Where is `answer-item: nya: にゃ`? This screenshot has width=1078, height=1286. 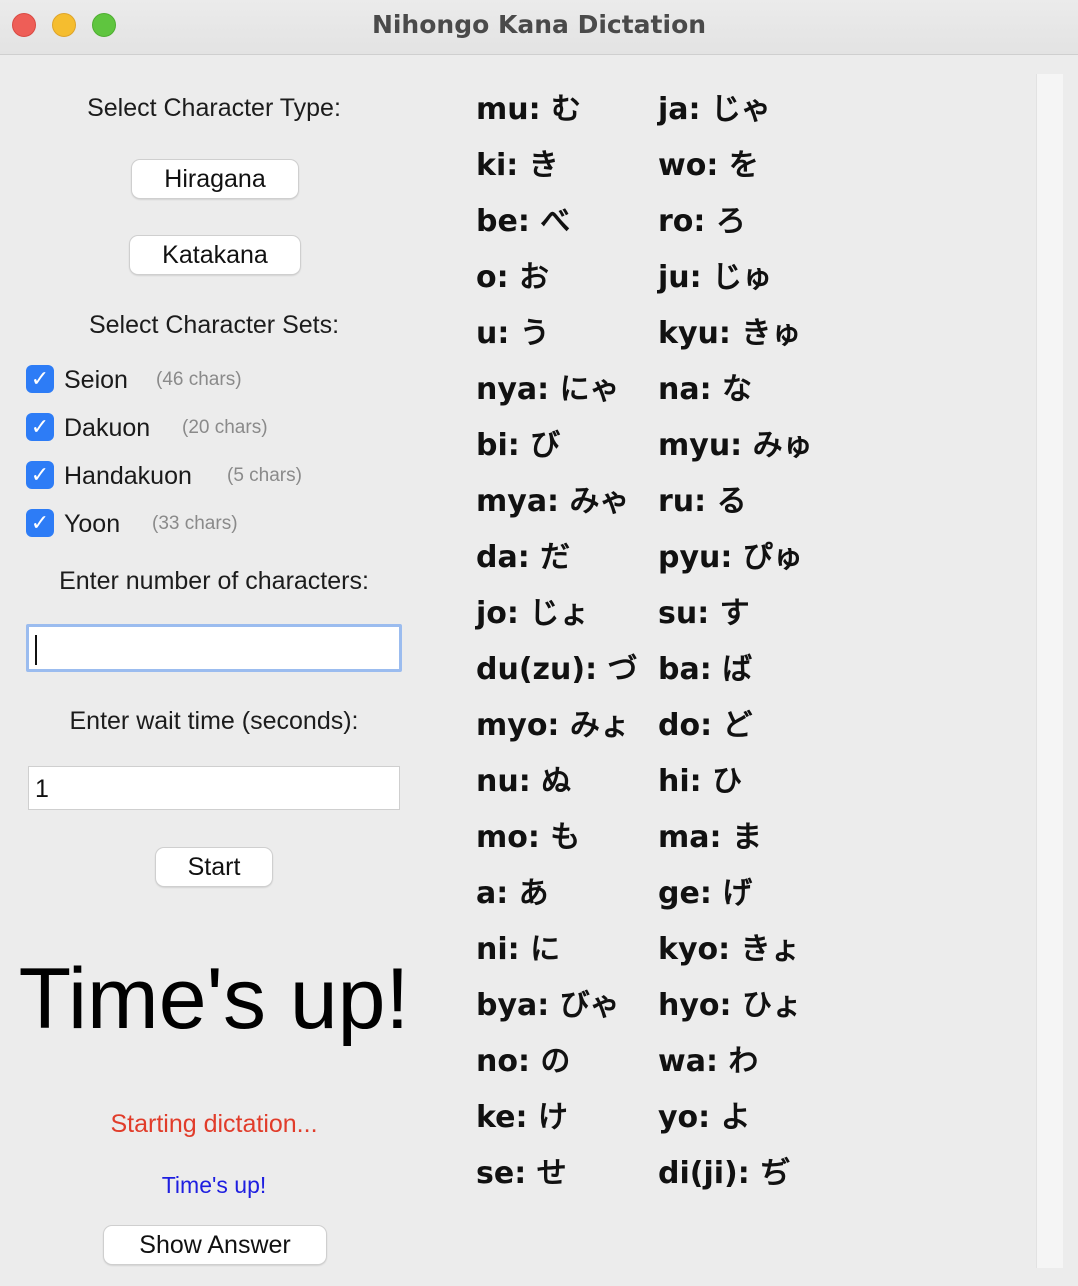 answer-item: nya: にゃ is located at coordinates (548, 389).